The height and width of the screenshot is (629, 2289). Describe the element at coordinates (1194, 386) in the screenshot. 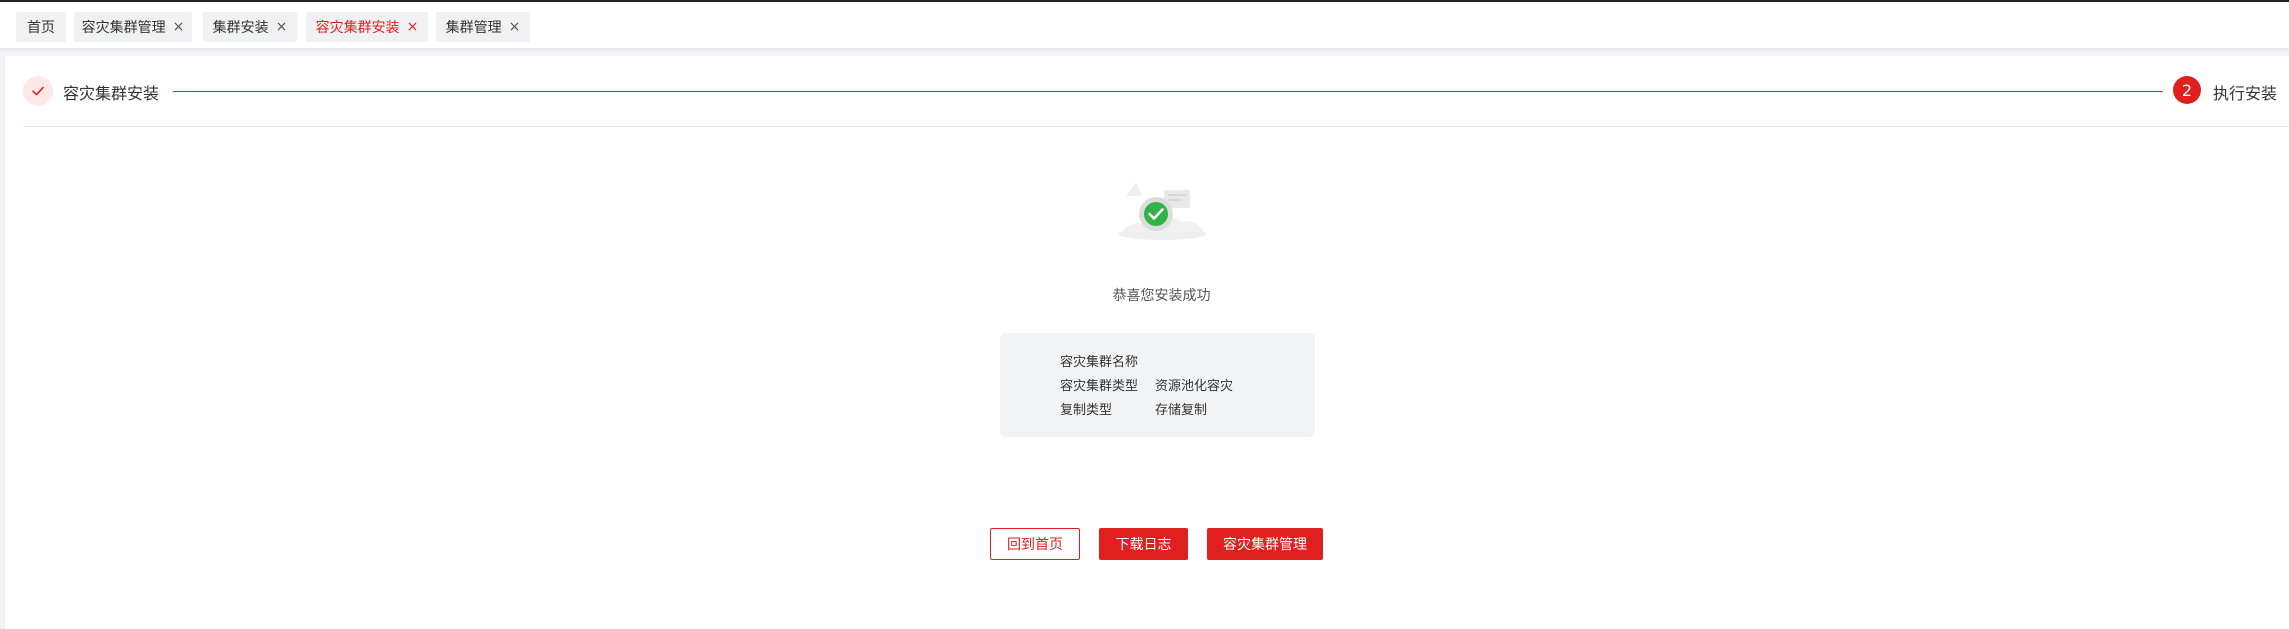

I see `info-value: 资源池化容灾` at that location.